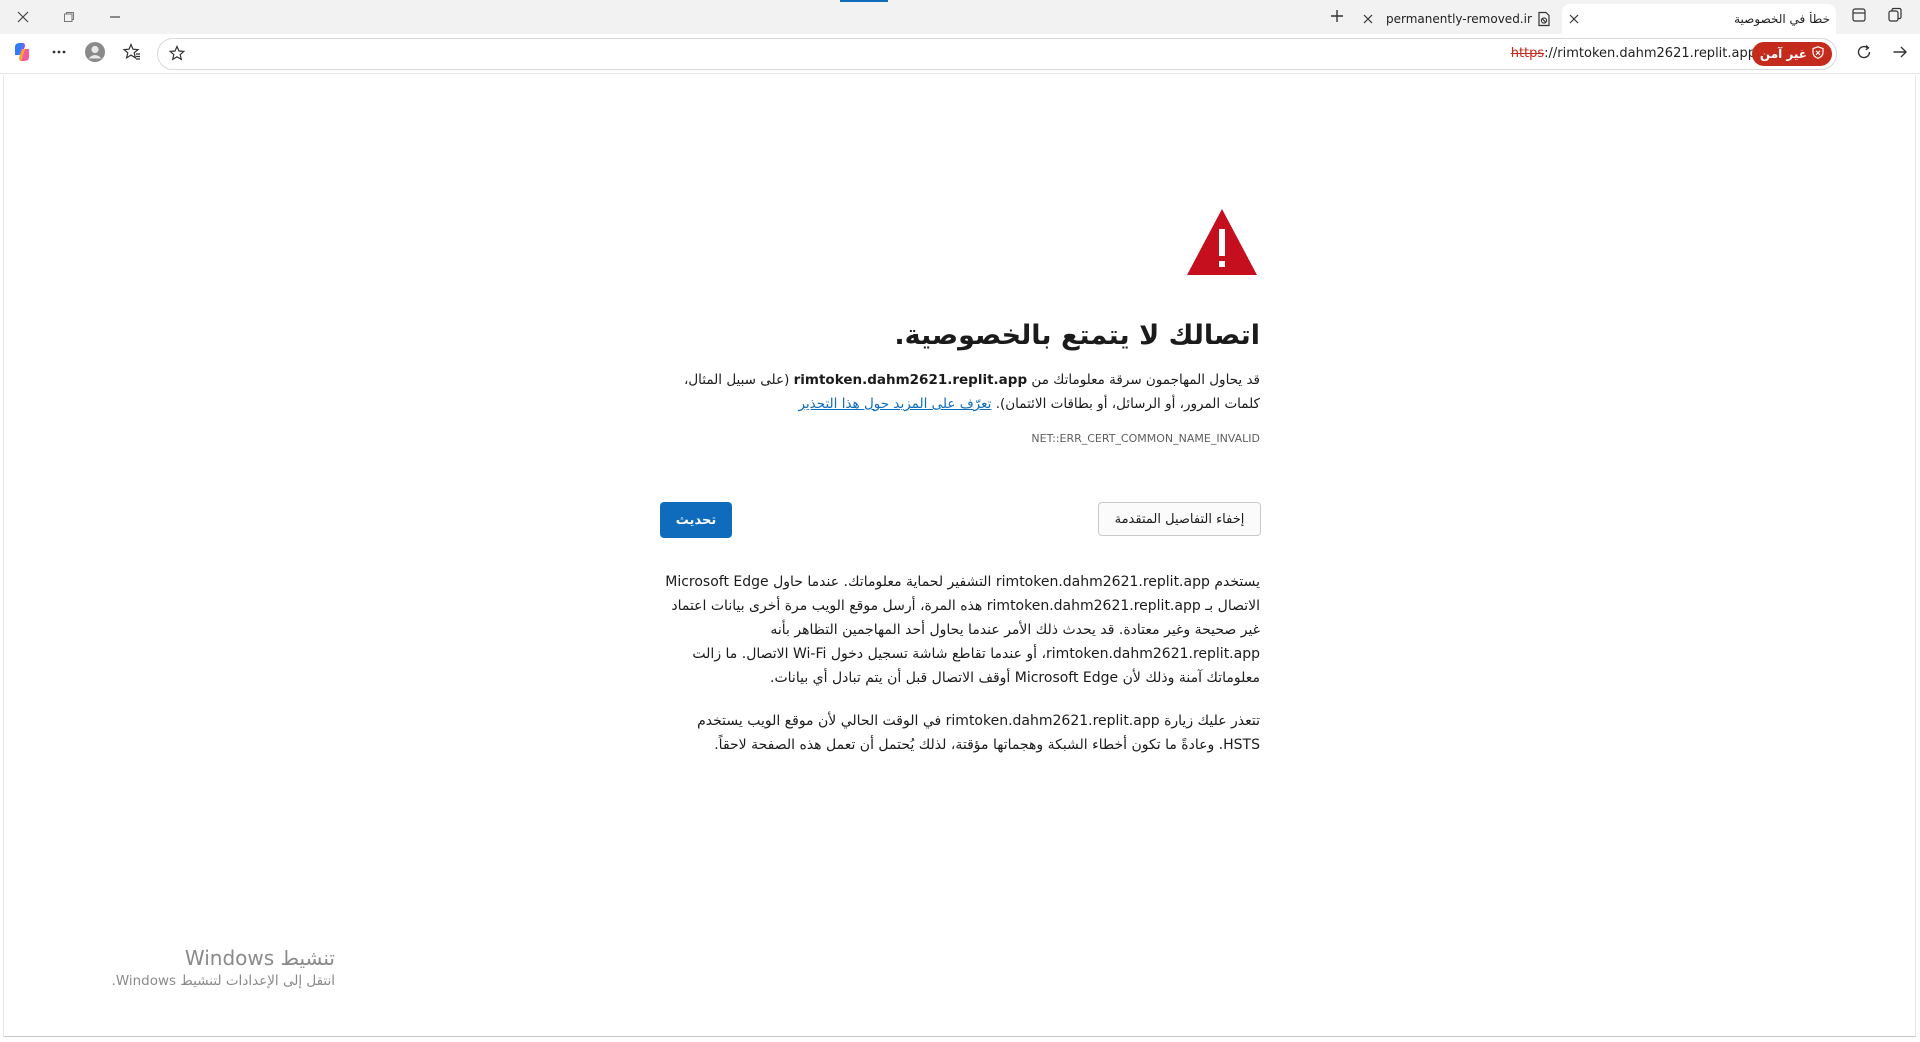 The height and width of the screenshot is (1042, 1920). I want to click on favorites-icon, so click(131, 53).